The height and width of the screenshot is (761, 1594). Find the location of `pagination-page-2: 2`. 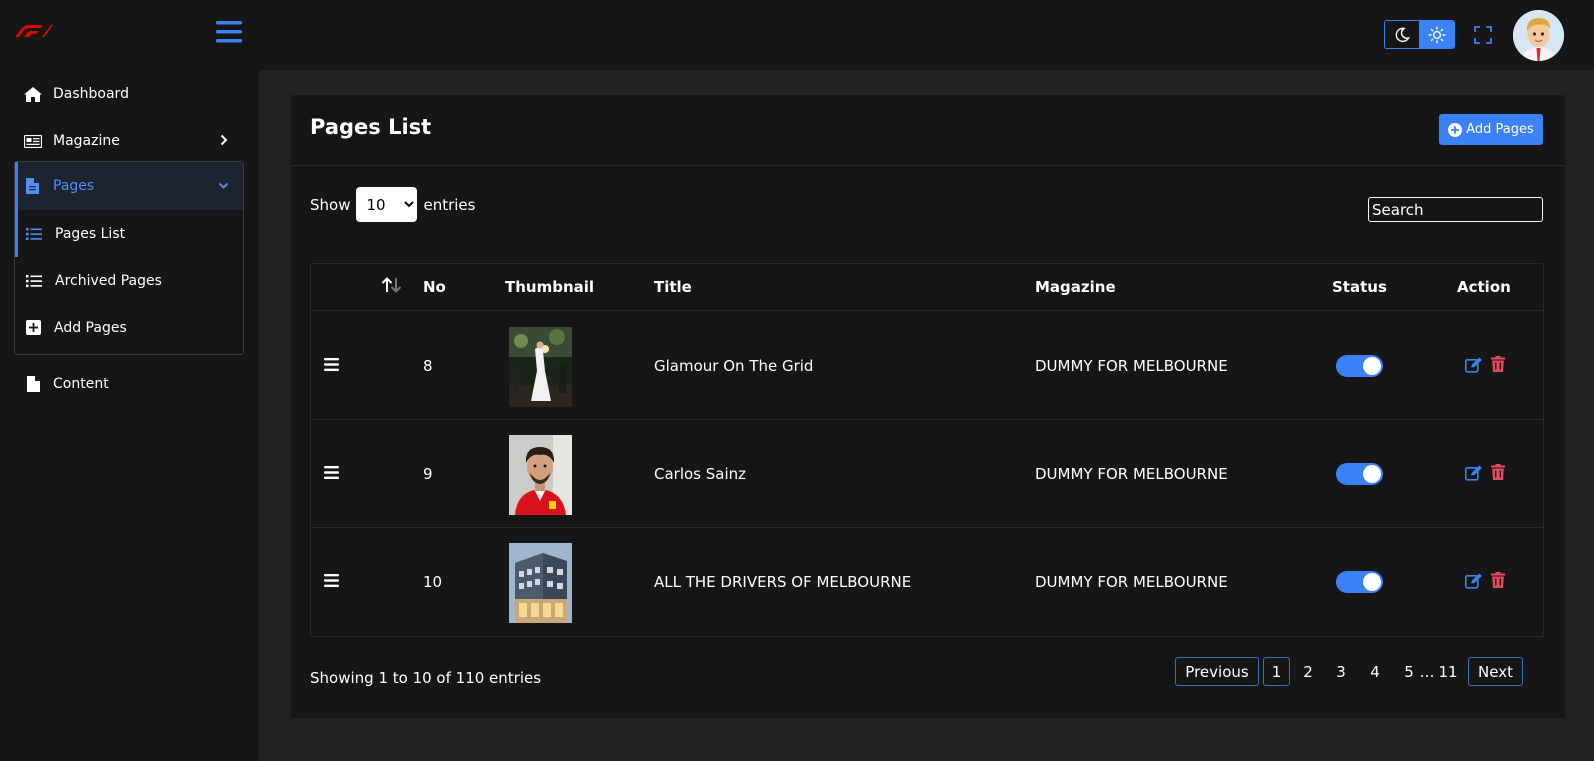

pagination-page-2: 2 is located at coordinates (1308, 671).